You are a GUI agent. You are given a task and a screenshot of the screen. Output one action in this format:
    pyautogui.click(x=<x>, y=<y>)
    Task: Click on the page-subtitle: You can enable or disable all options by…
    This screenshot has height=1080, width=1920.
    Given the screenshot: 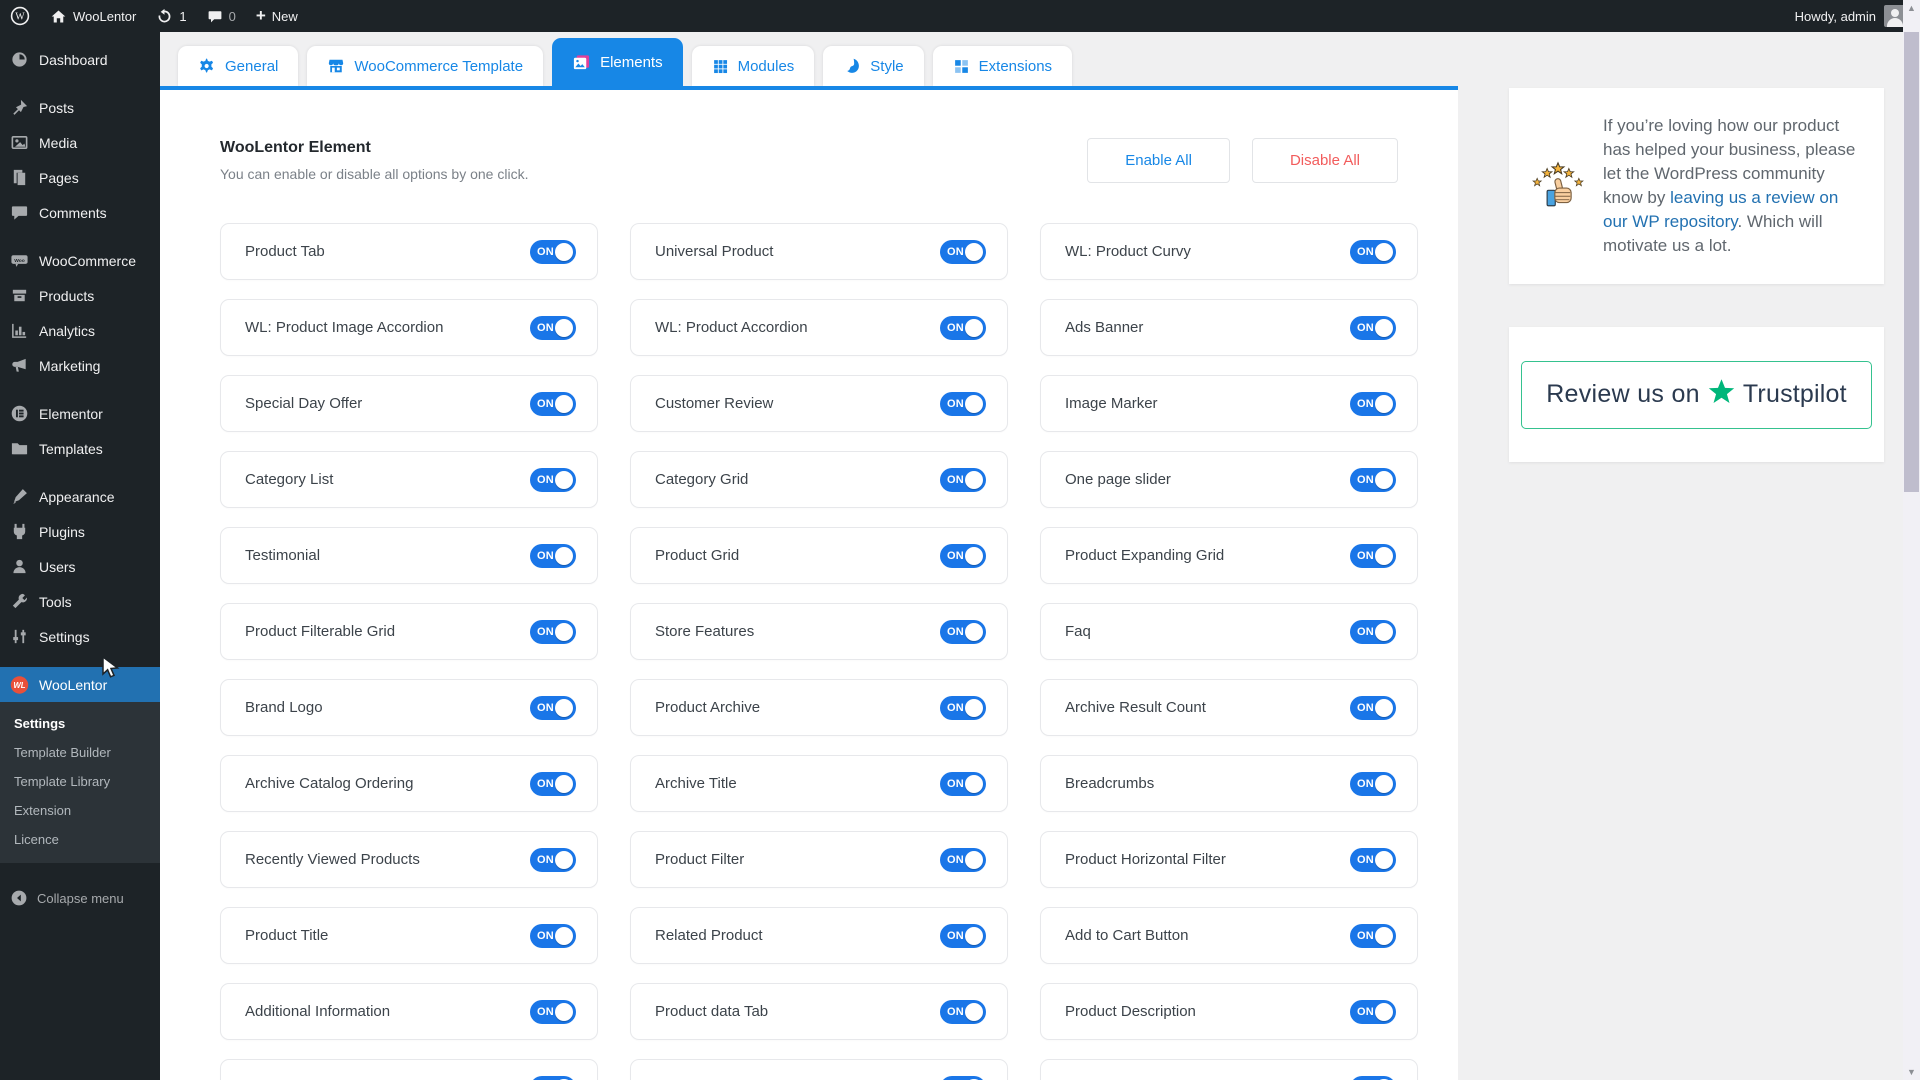 What is the action you would take?
    pyautogui.click(x=374, y=174)
    